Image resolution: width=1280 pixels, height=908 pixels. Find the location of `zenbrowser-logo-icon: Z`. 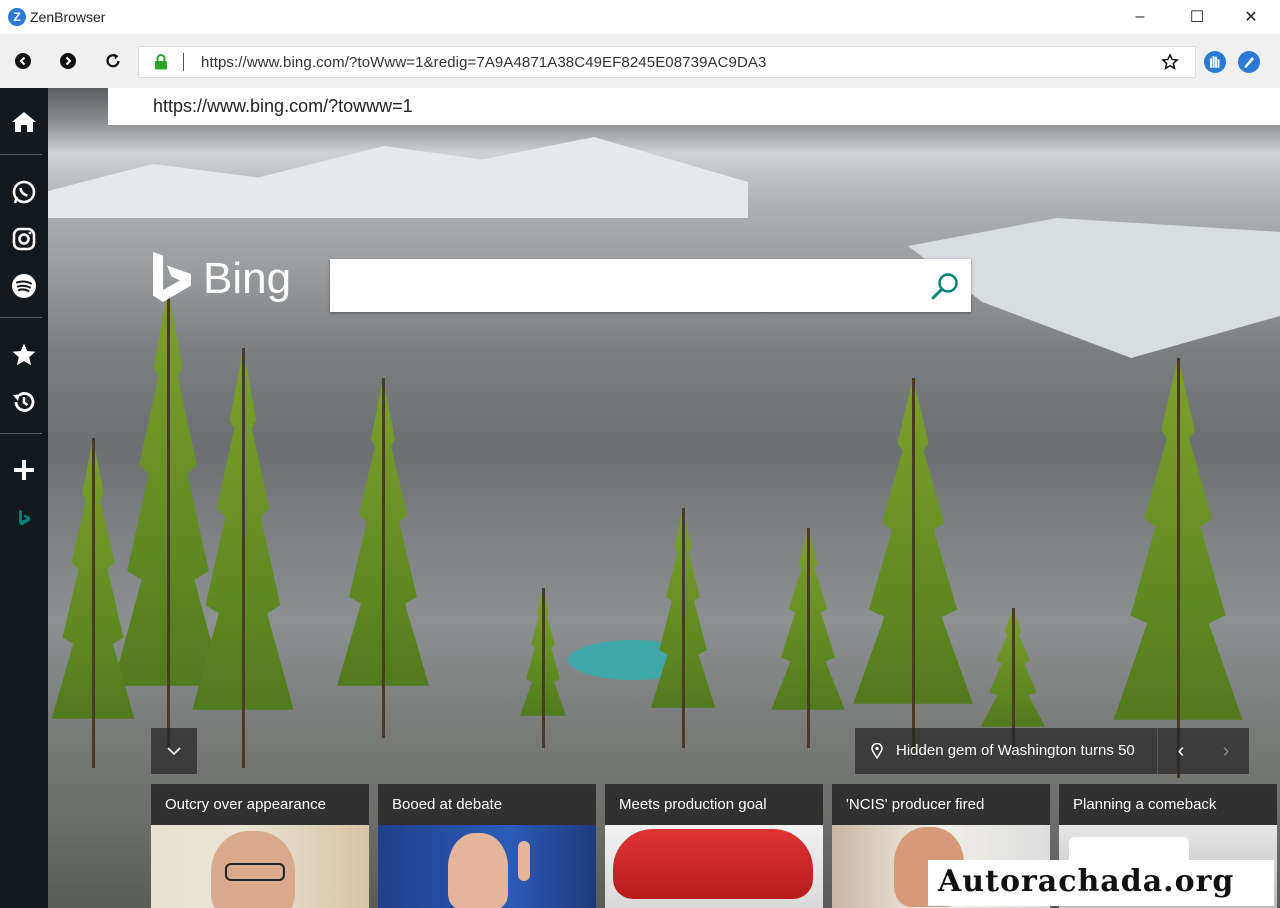

zenbrowser-logo-icon: Z is located at coordinates (17, 17).